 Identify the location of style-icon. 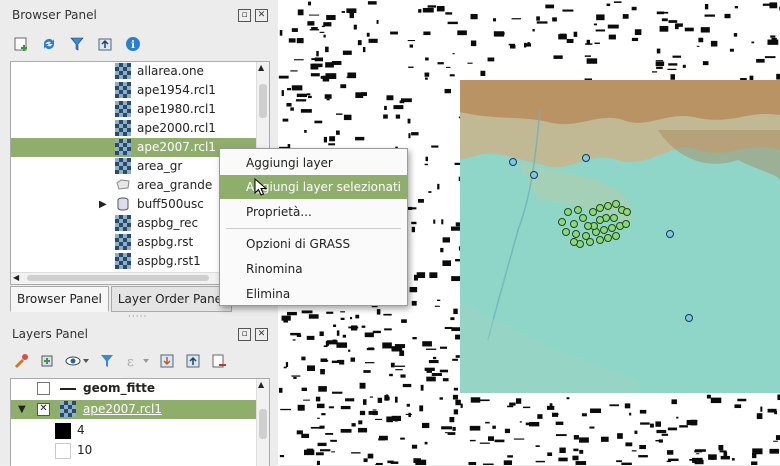
(21, 361).